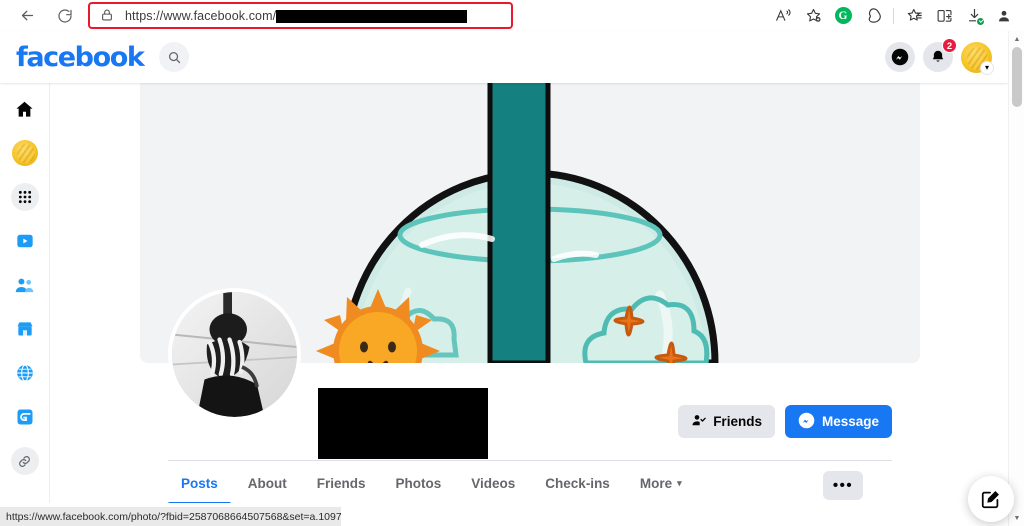 The width and height of the screenshot is (1024, 526). I want to click on facebook-logo: facebook, so click(80, 57).